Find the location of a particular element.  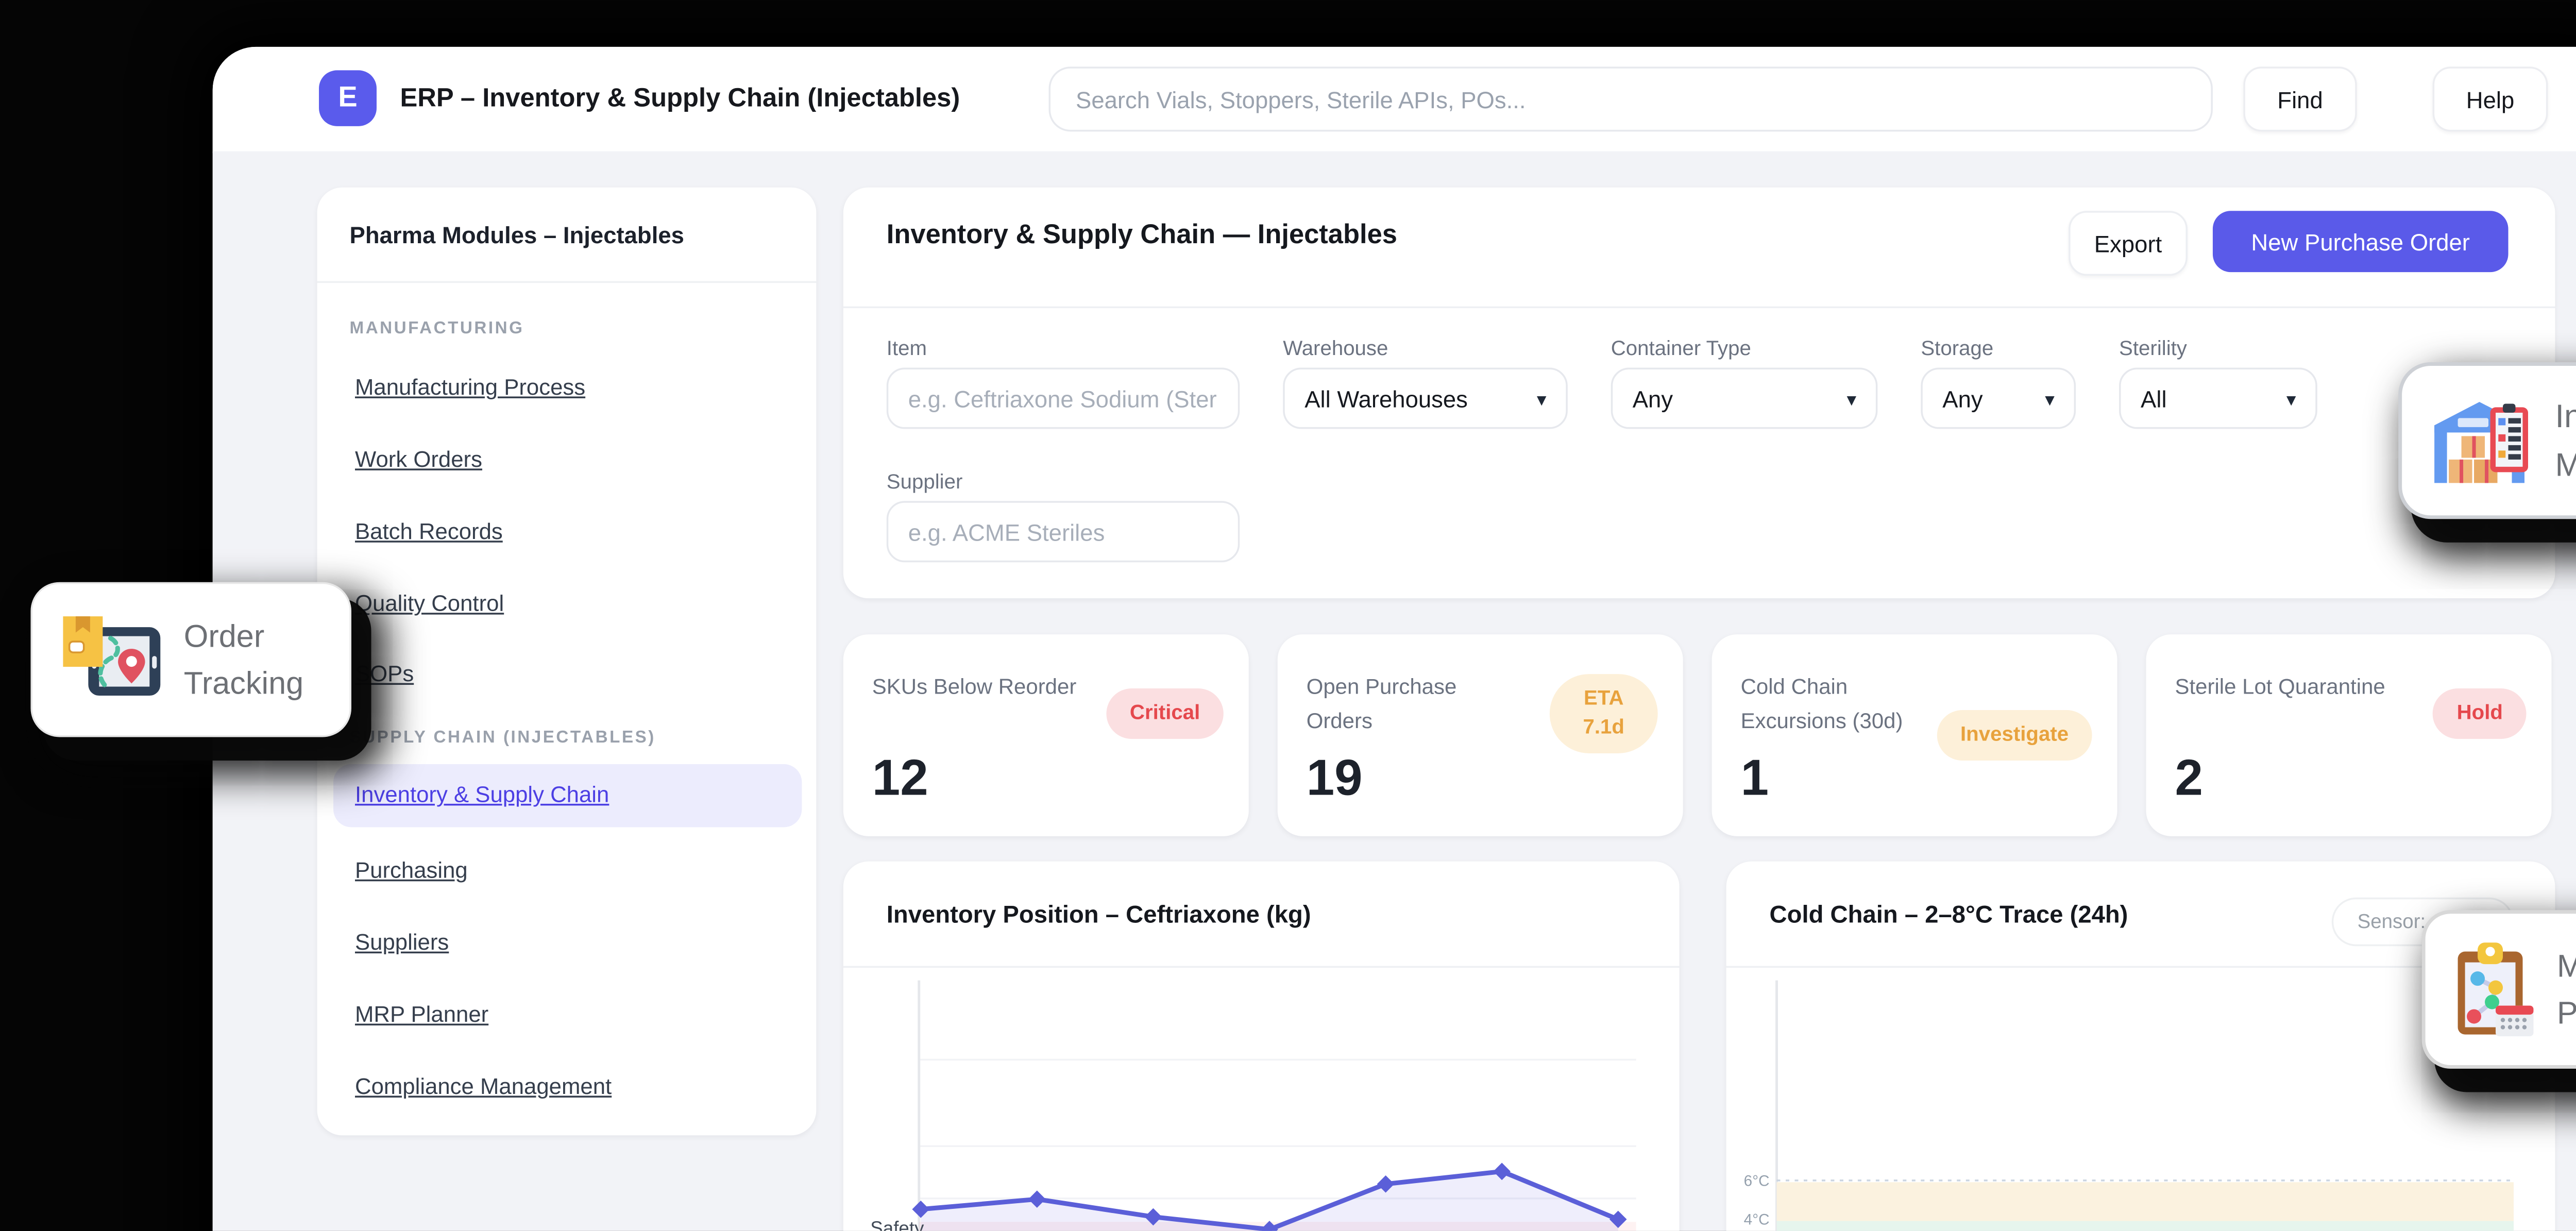

sidebar-item-compliance-management: Compliance Management is located at coordinates (483, 1087).